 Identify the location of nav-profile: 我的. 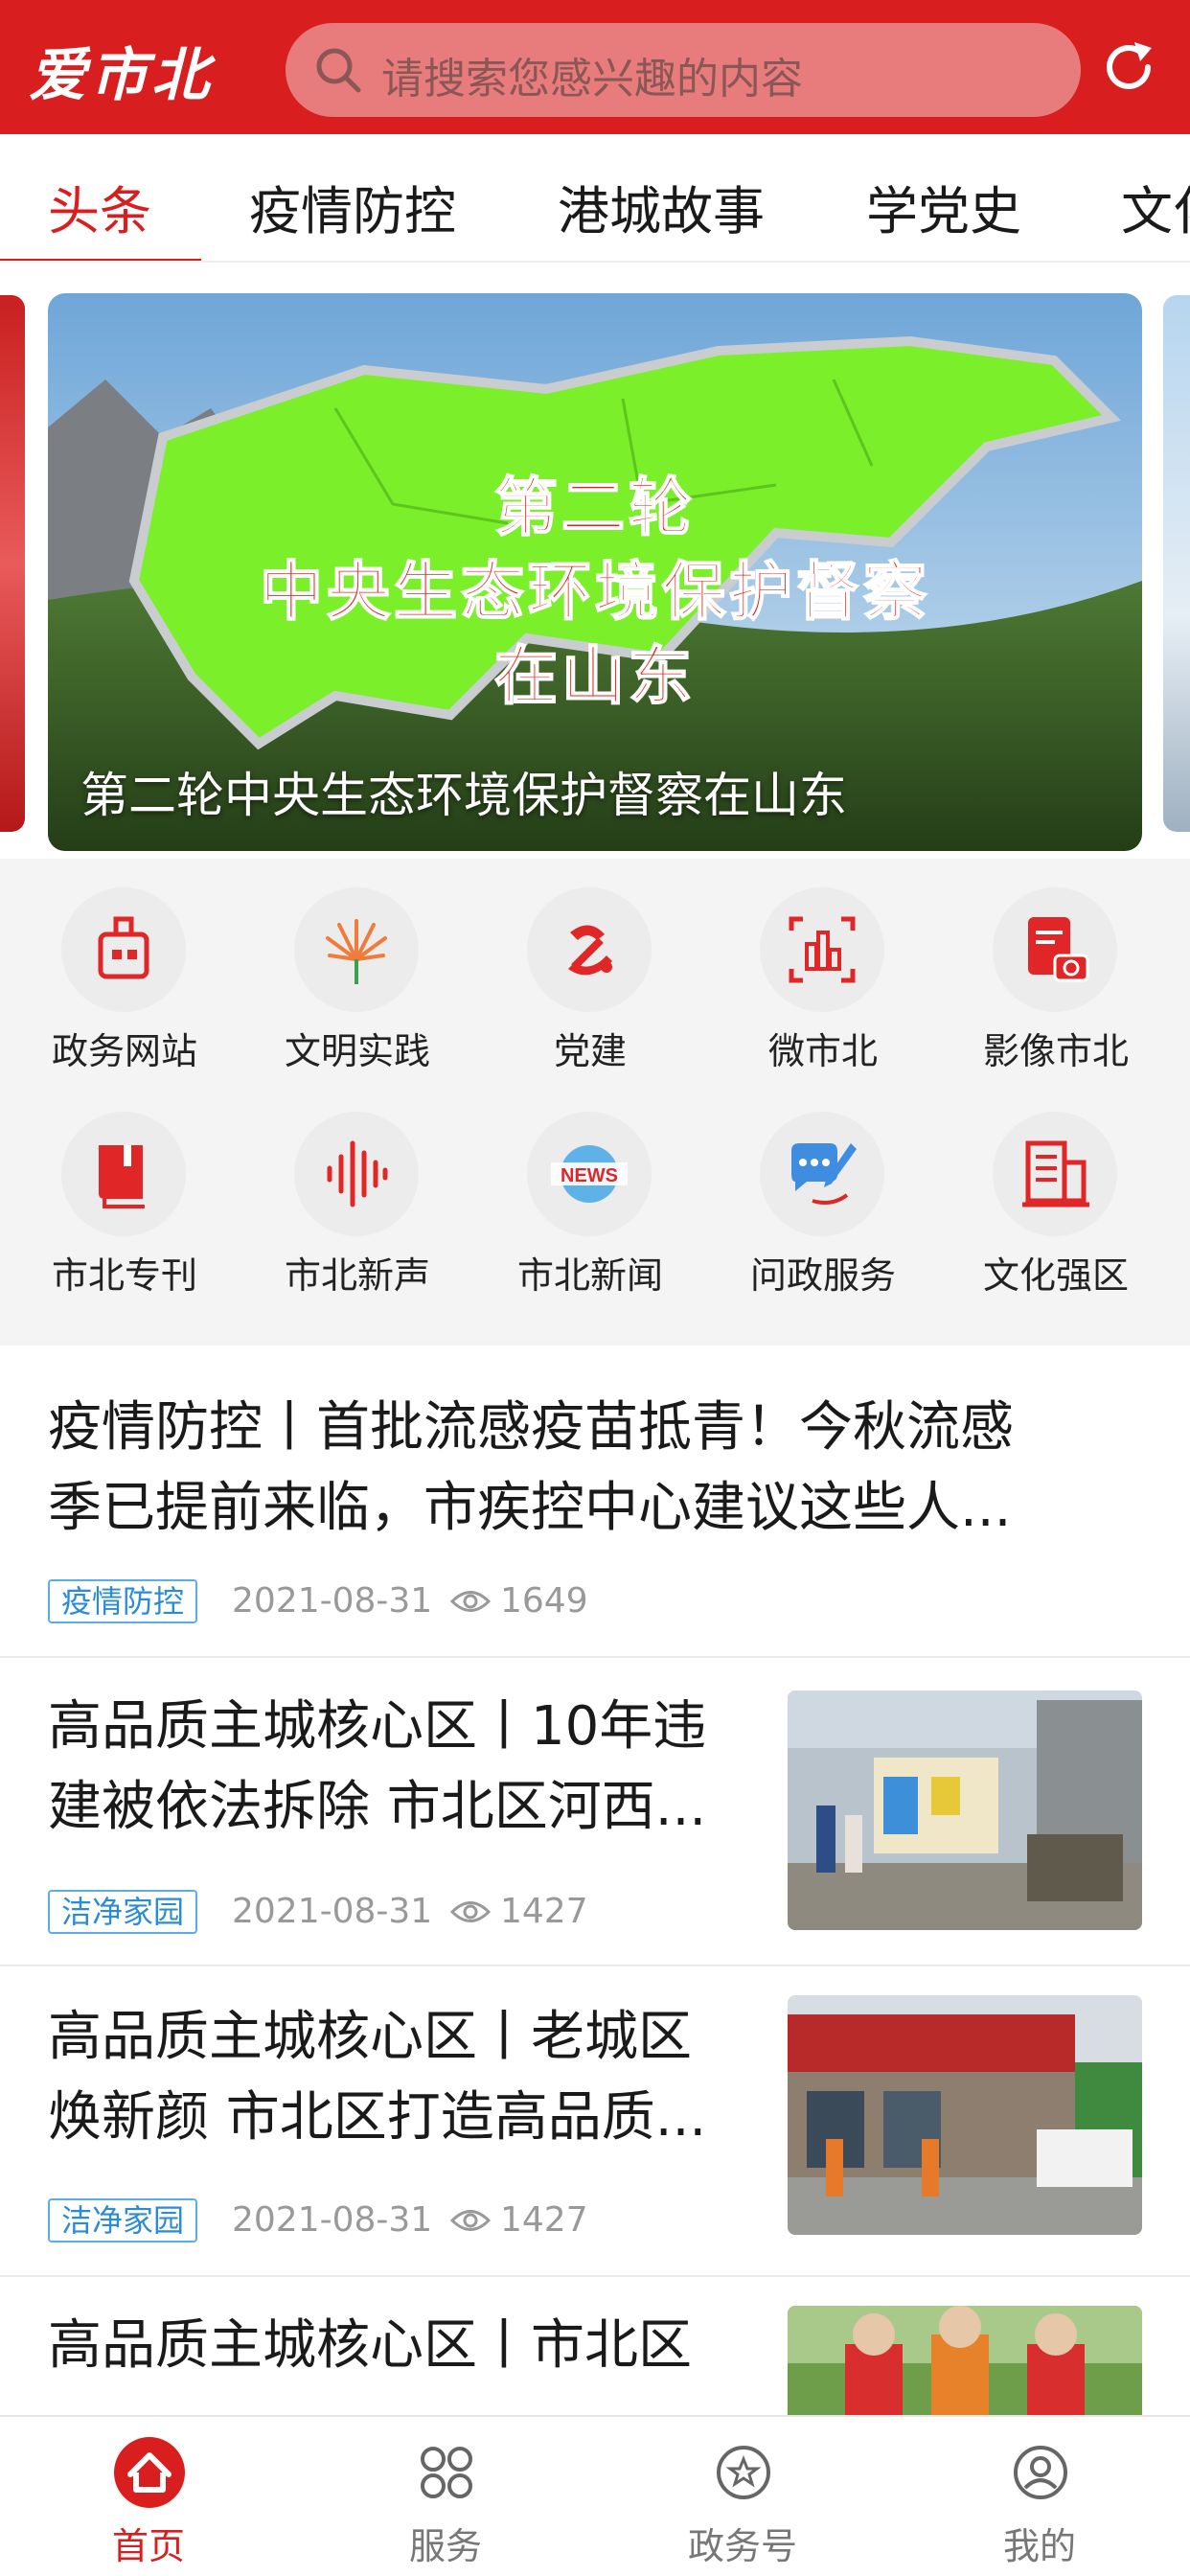
(1039, 2496).